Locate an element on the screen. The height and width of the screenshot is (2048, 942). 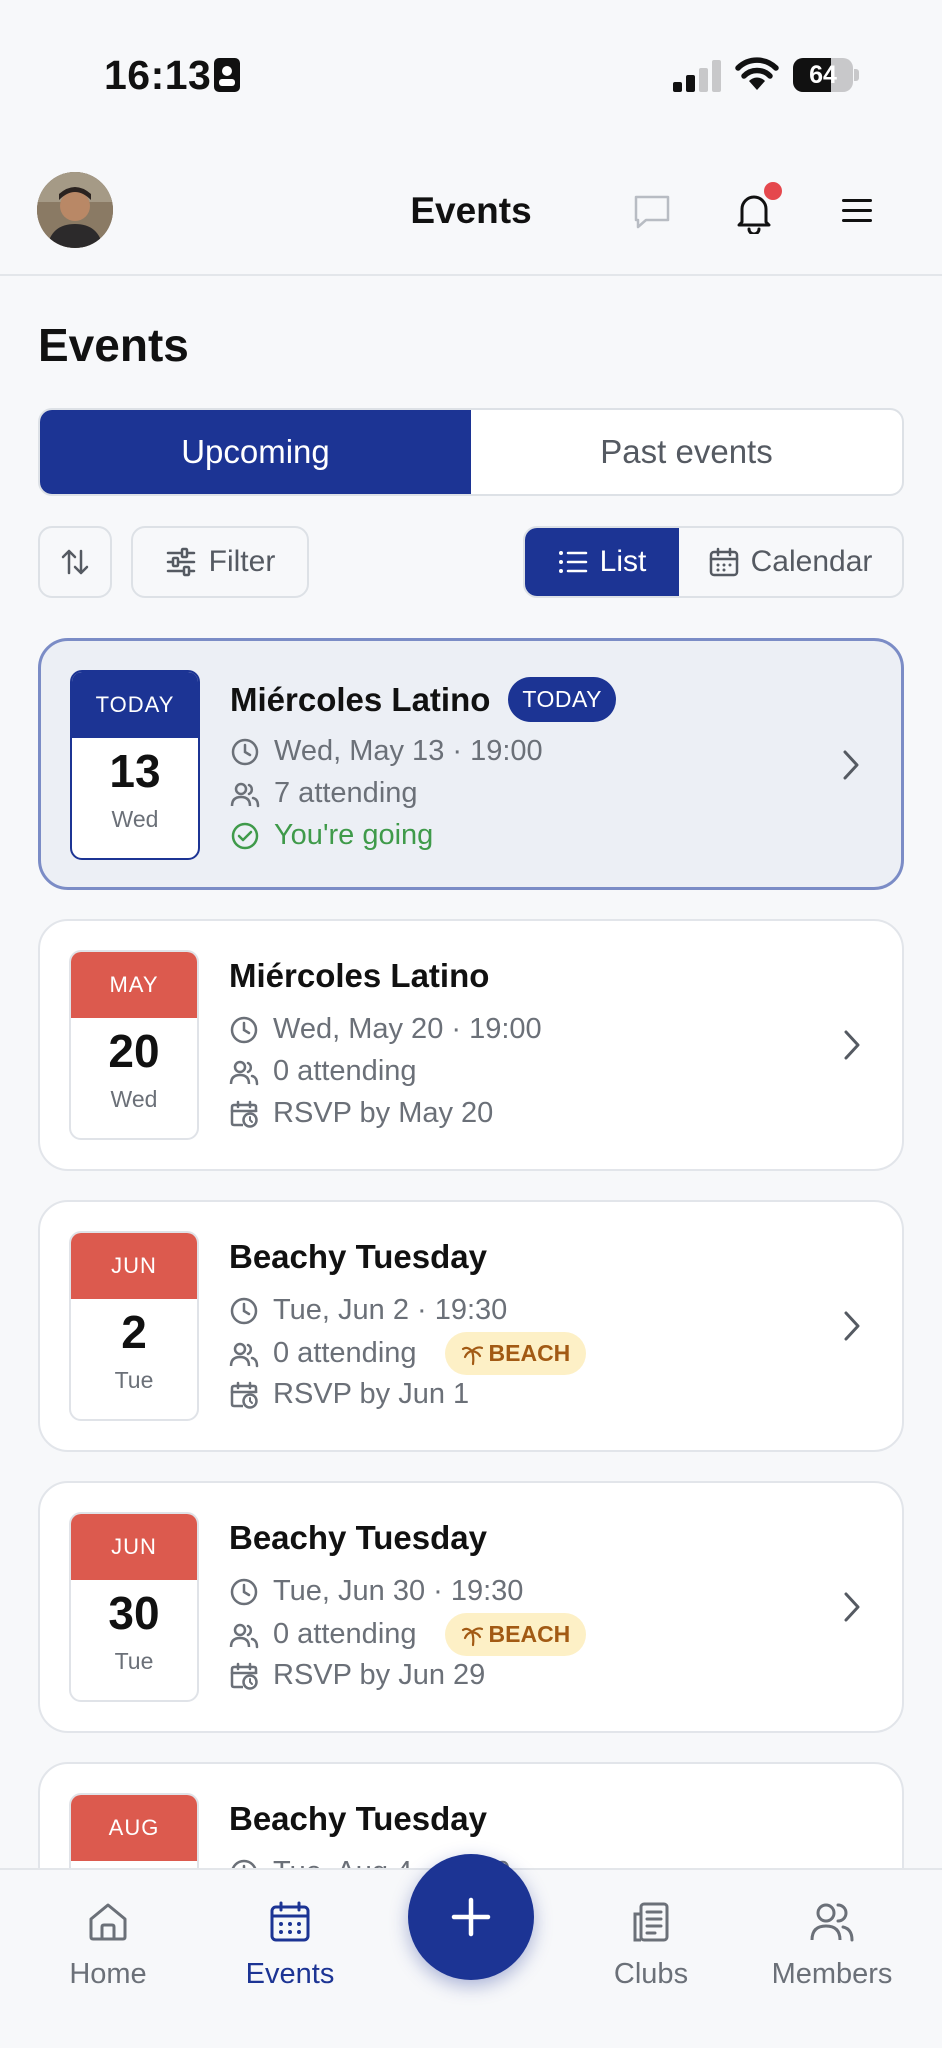
event-month: AUG is located at coordinates (134, 1828).